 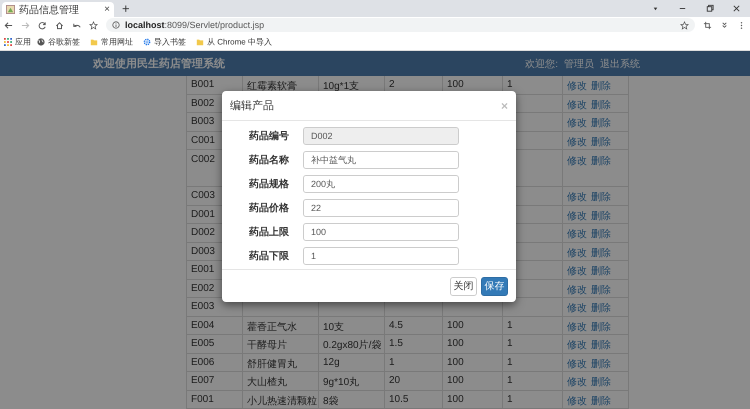 What do you see at coordinates (8, 42) in the screenshot?
I see `apps-grid-icon` at bounding box center [8, 42].